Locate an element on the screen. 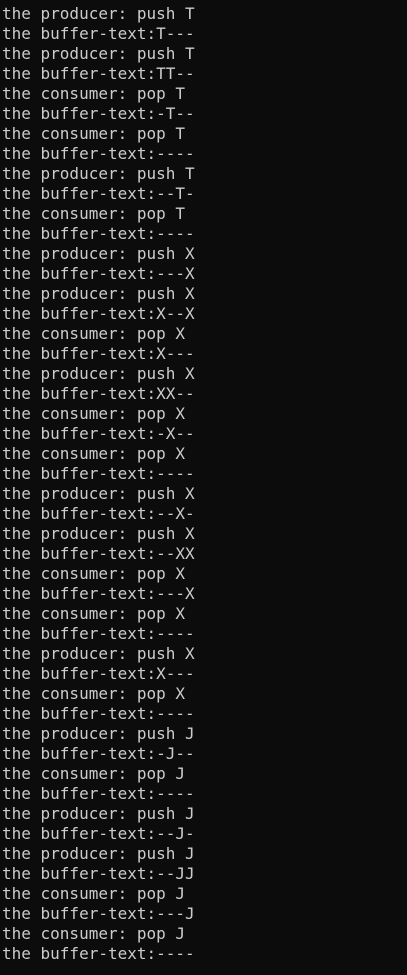 This screenshot has height=975, width=407. console-line: the buffer-text:--JJ is located at coordinates (98, 873).